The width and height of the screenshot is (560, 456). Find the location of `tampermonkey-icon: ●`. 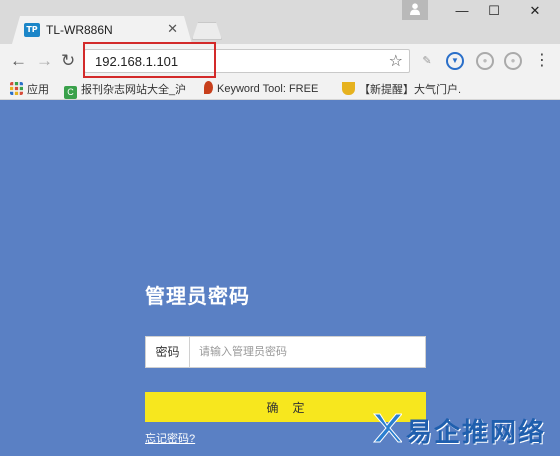

tampermonkey-icon: ● is located at coordinates (485, 61).